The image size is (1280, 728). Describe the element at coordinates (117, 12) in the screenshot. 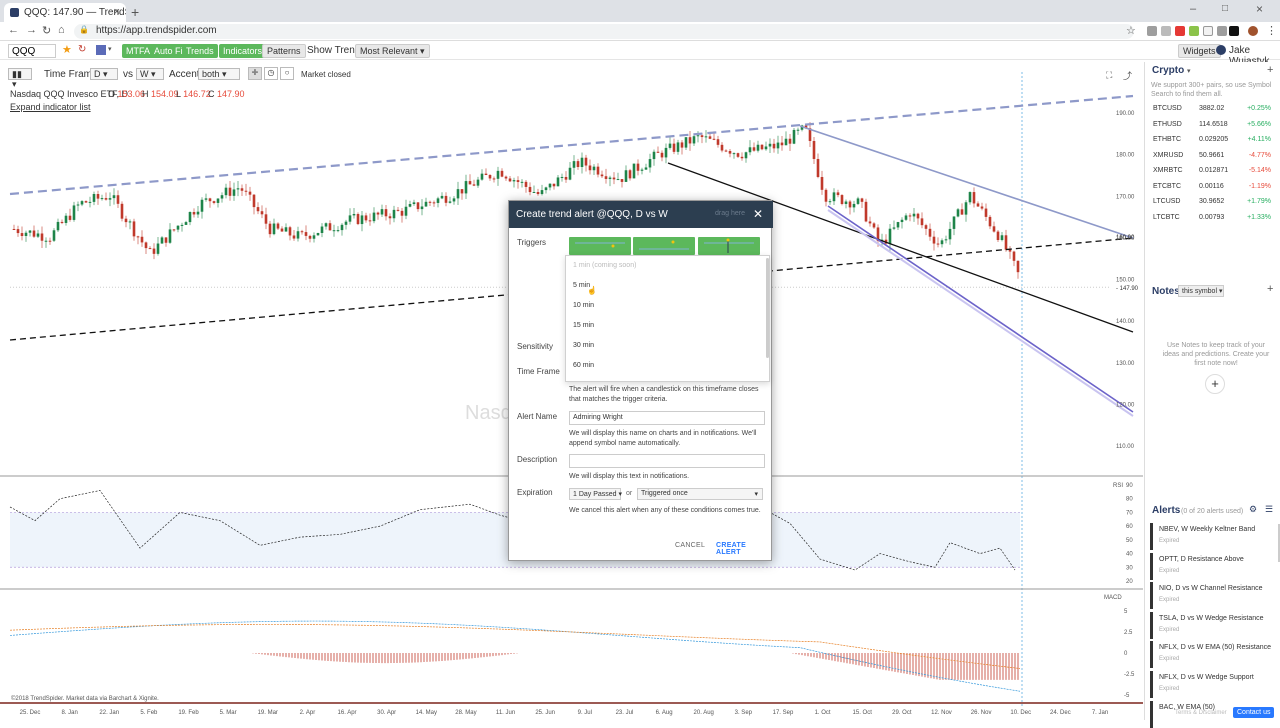

I see `close-tab-icon: ×` at that location.